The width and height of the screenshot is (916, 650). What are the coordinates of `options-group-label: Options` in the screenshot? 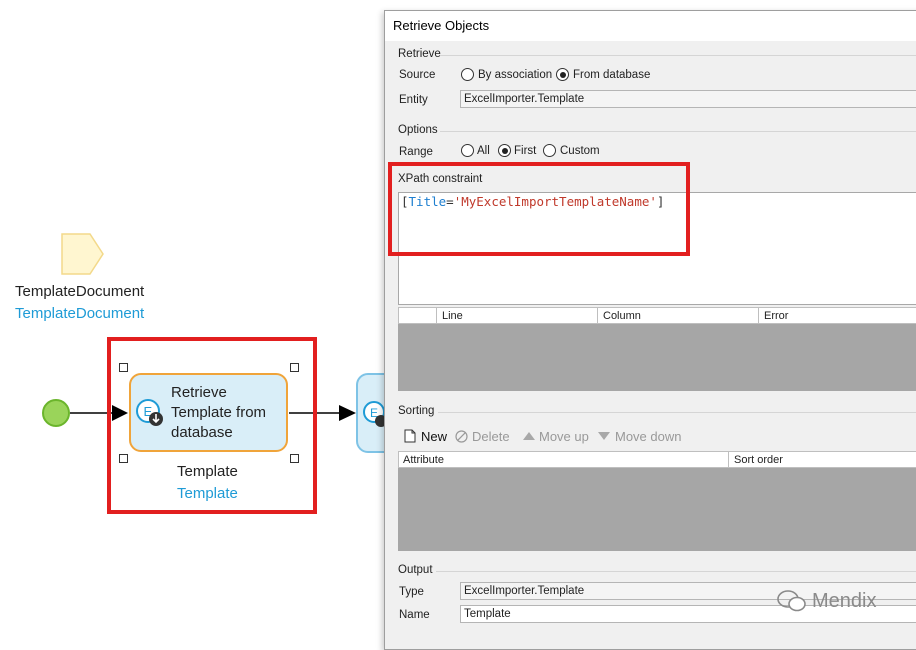 It's located at (418, 130).